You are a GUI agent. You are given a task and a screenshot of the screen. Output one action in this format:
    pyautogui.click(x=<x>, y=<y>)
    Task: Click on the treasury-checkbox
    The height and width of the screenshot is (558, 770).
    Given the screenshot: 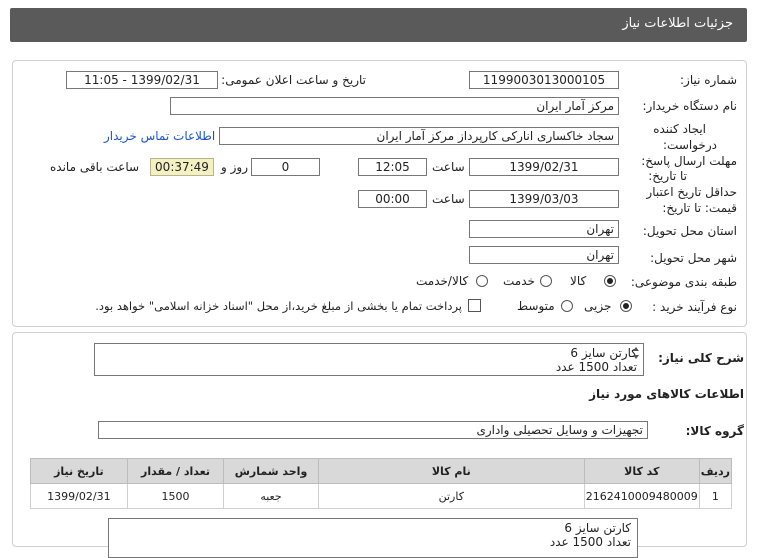 What is the action you would take?
    pyautogui.click(x=474, y=305)
    